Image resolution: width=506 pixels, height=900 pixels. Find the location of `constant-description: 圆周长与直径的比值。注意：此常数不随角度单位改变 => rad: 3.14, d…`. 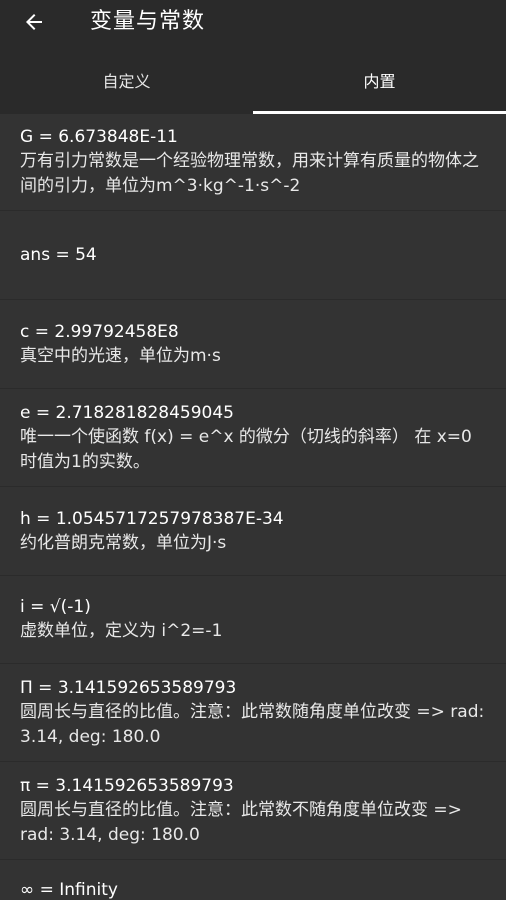

constant-description: 圆周长与直径的比值。注意：此常数不随角度单位改变 => rad: 3.14, d… is located at coordinates (241, 822).